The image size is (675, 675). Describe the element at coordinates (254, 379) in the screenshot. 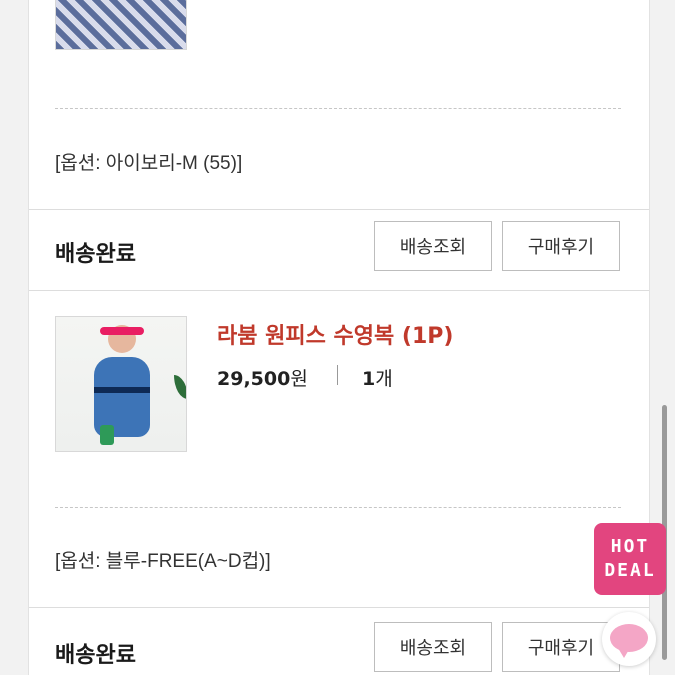

I see `price-value: 29,500` at that location.